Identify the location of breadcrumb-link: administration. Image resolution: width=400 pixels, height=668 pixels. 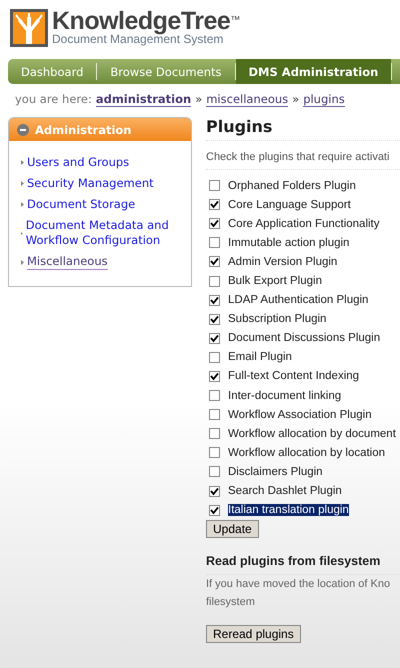
(144, 99).